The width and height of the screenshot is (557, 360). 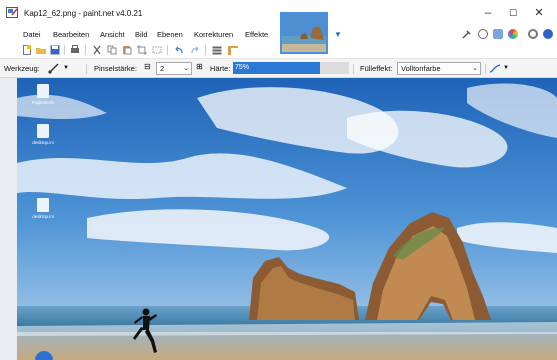 What do you see at coordinates (115, 68) in the screenshot?
I see `brush-width-label: Pinselstärke:` at bounding box center [115, 68].